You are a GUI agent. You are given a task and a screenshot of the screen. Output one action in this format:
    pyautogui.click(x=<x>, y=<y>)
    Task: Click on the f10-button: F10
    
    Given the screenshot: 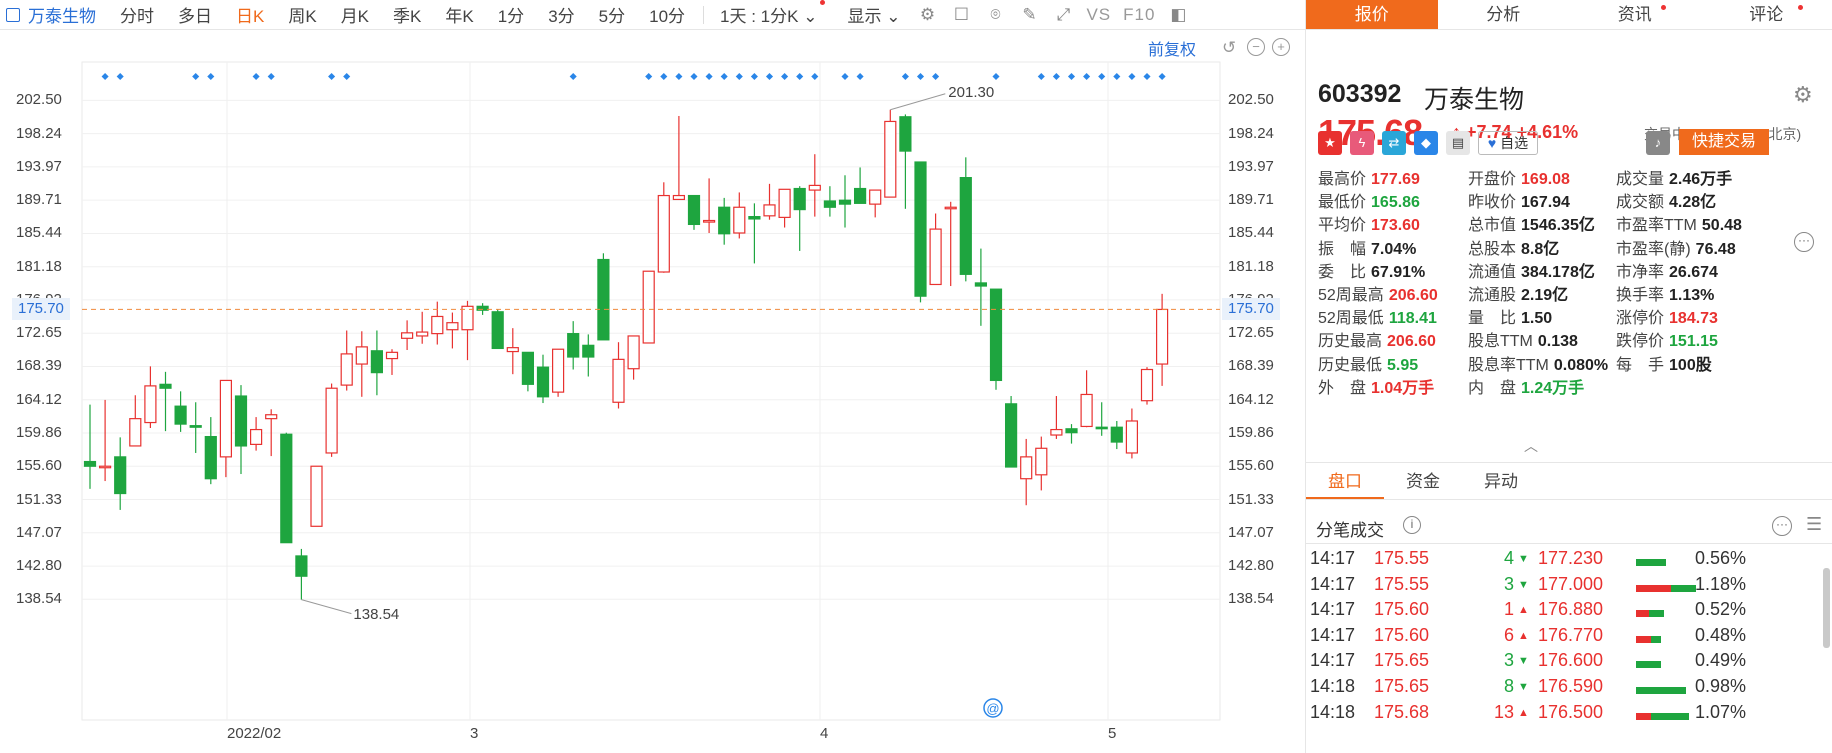 What is the action you would take?
    pyautogui.click(x=1139, y=15)
    